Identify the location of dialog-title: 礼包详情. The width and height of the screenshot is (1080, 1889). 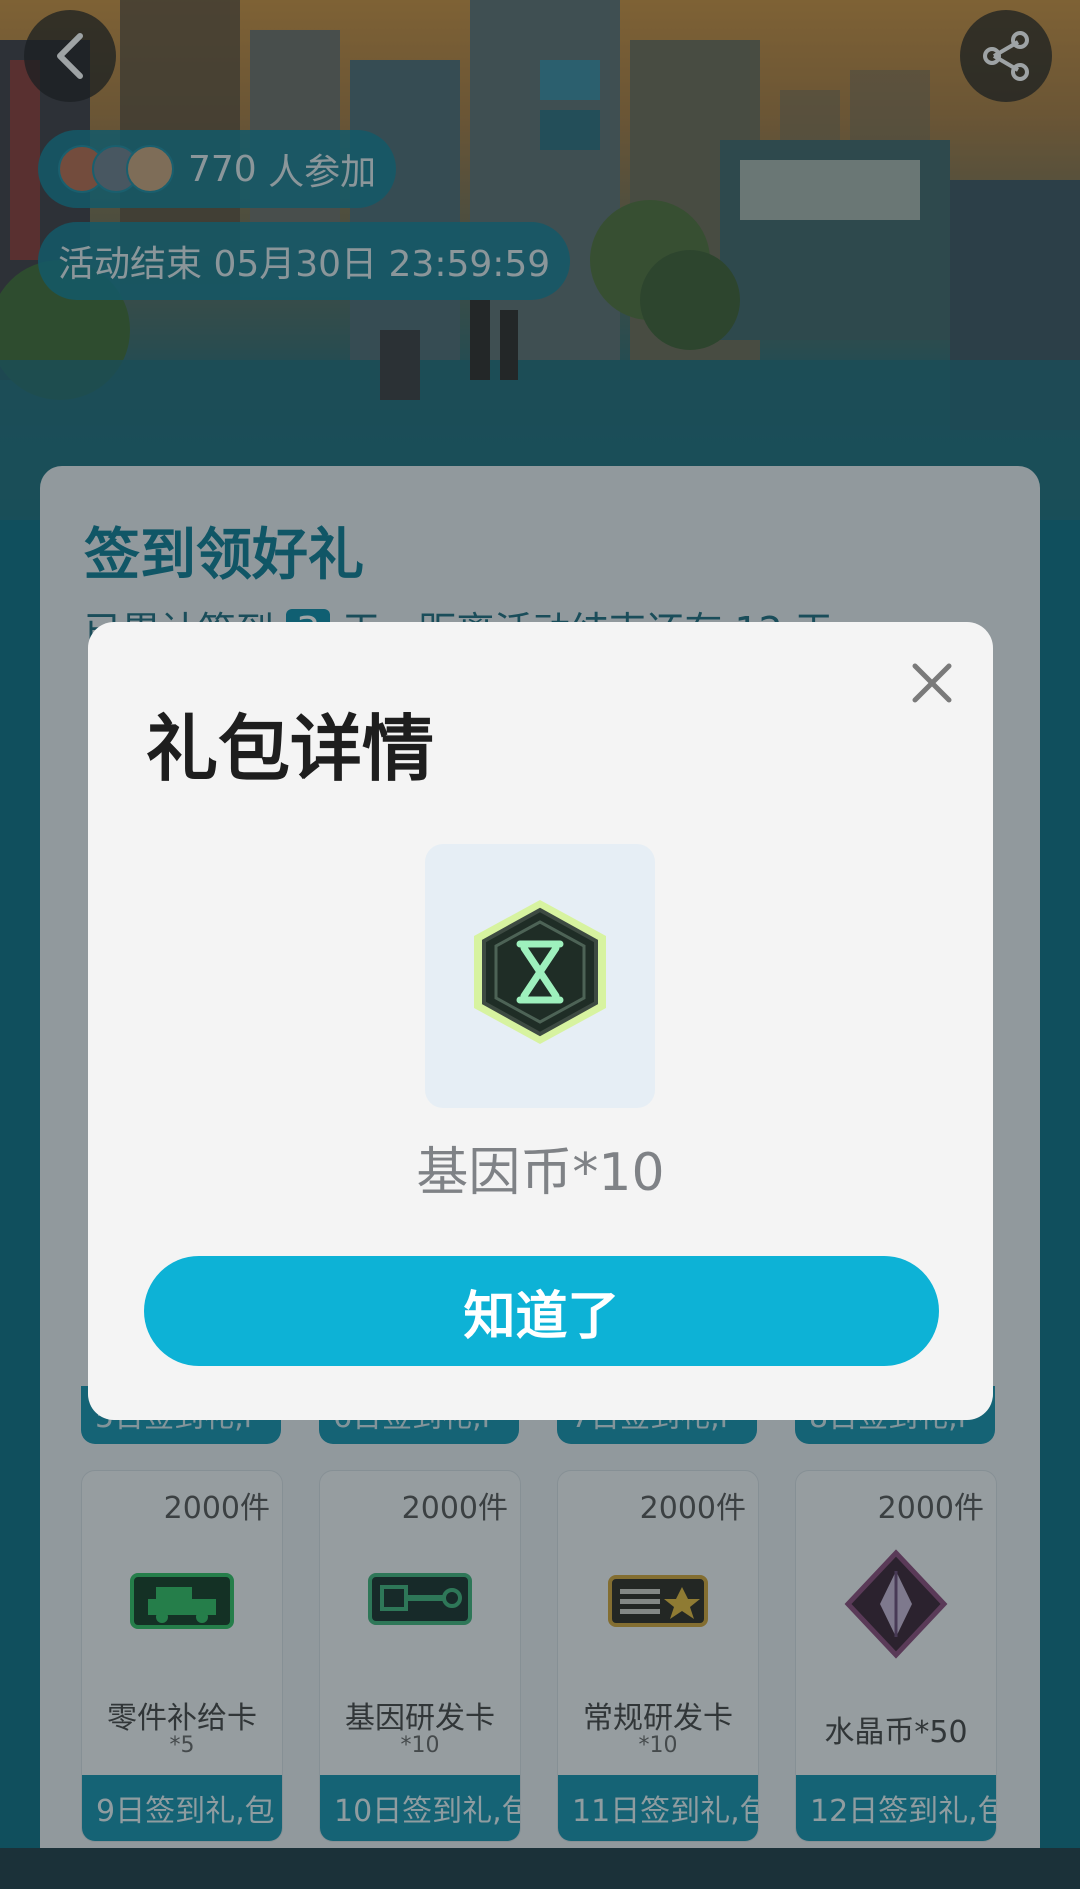
(290, 749).